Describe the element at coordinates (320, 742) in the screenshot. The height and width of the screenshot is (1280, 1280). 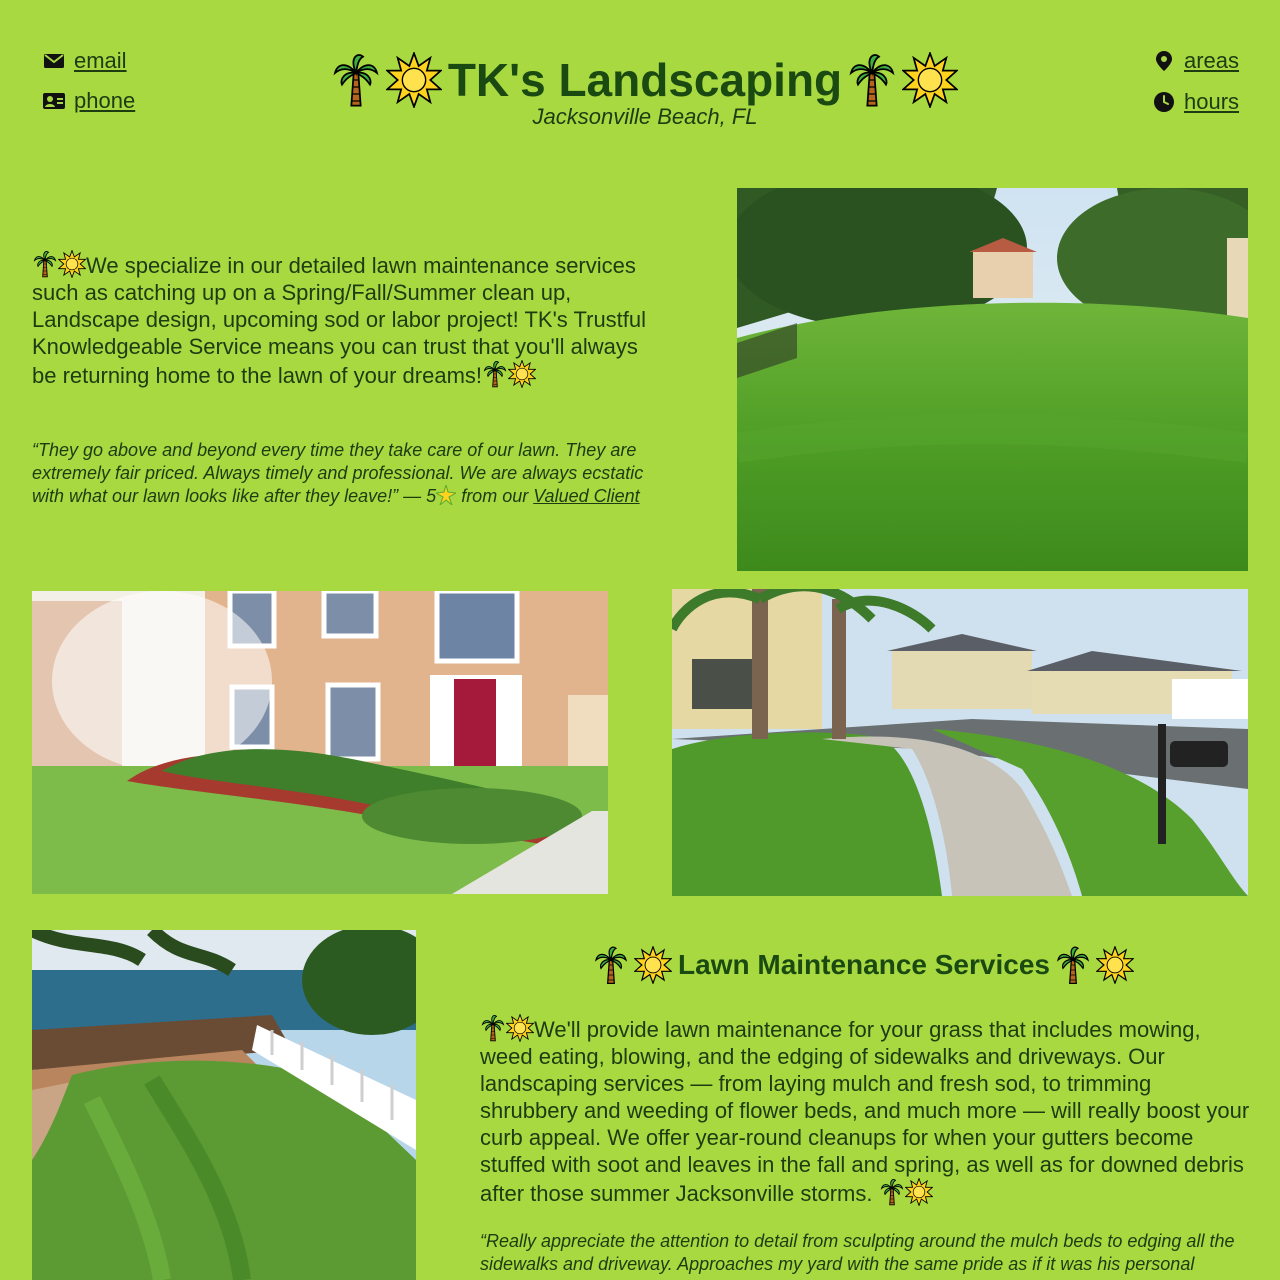
I see `house-front-photo` at that location.